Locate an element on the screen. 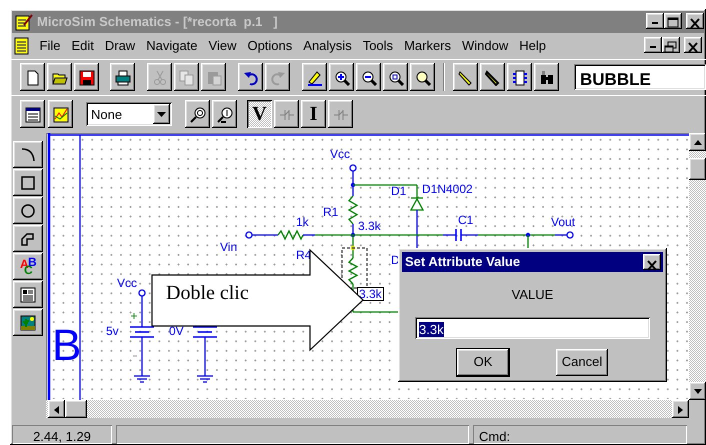  maximize-button is located at coordinates (673, 21).